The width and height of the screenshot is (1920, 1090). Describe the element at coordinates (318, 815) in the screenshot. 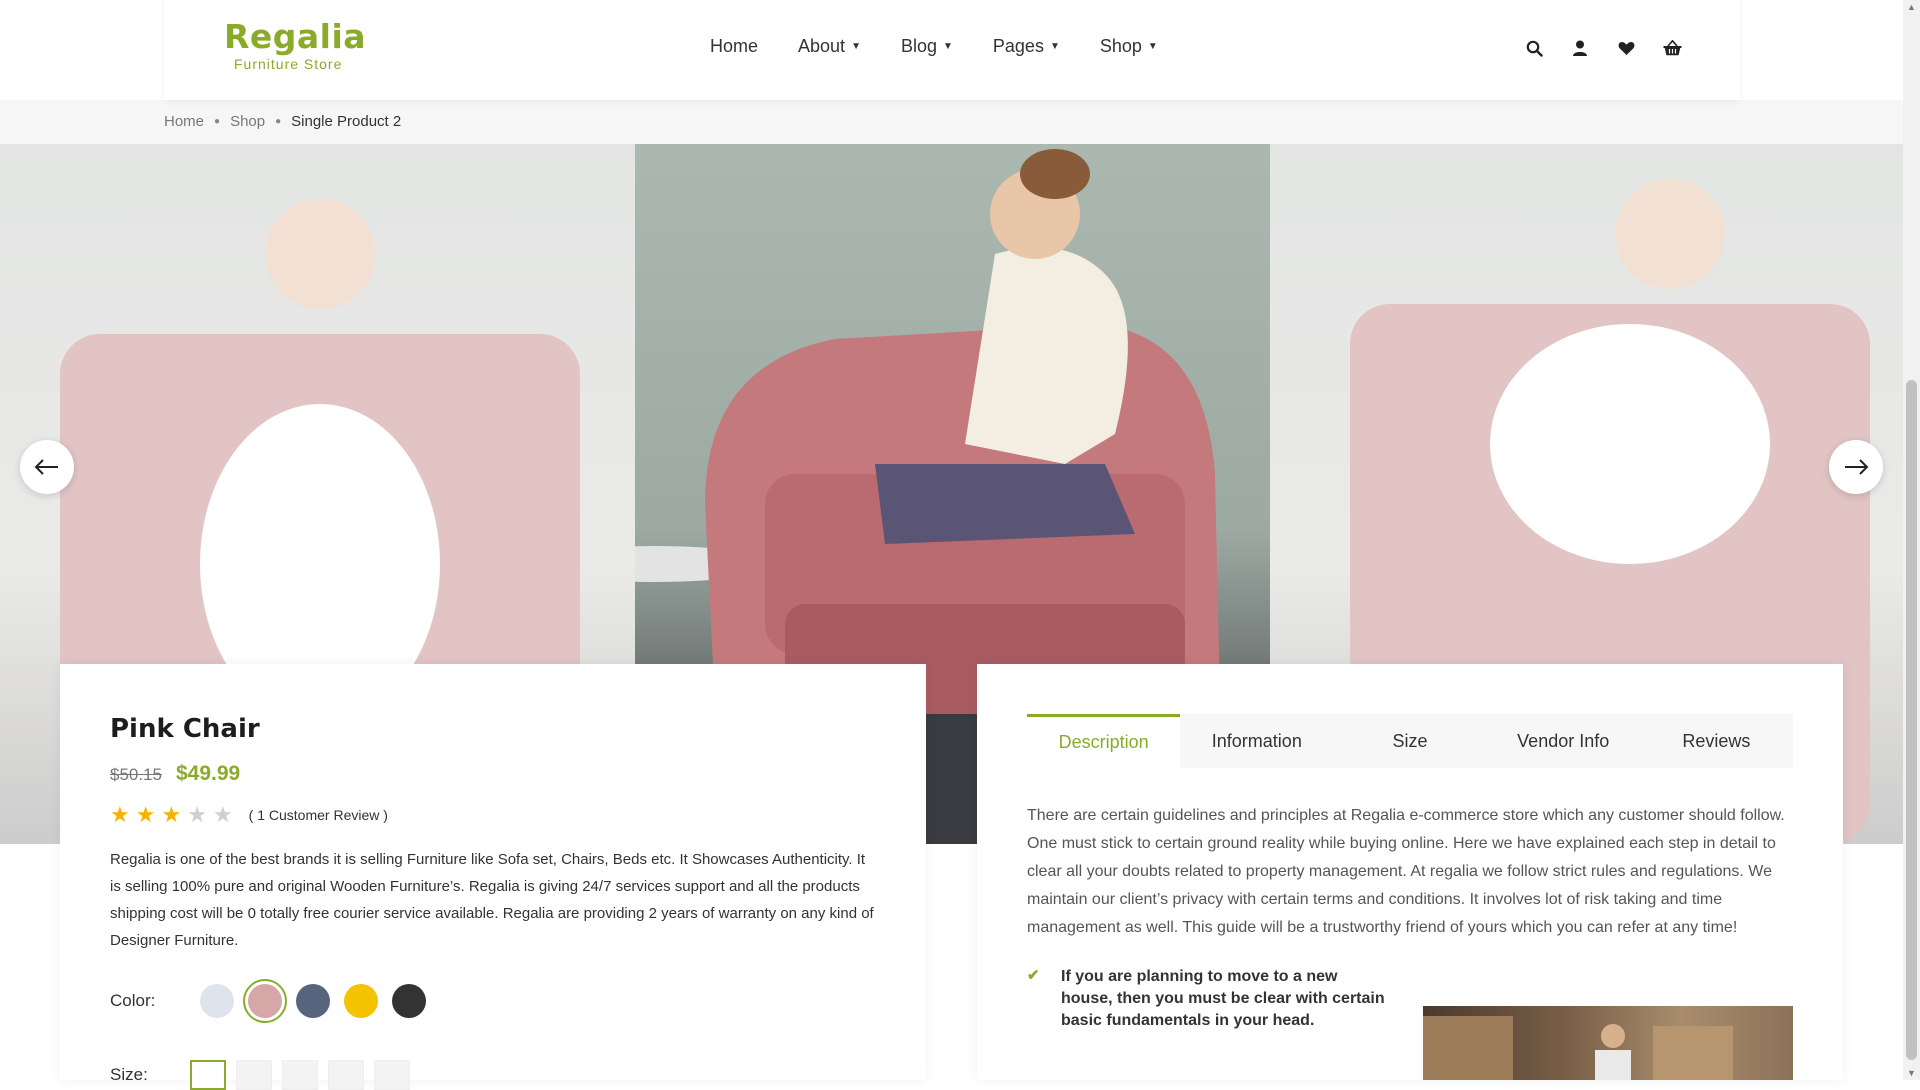

I see `review-count-link: ( 1 Customer Review )` at that location.